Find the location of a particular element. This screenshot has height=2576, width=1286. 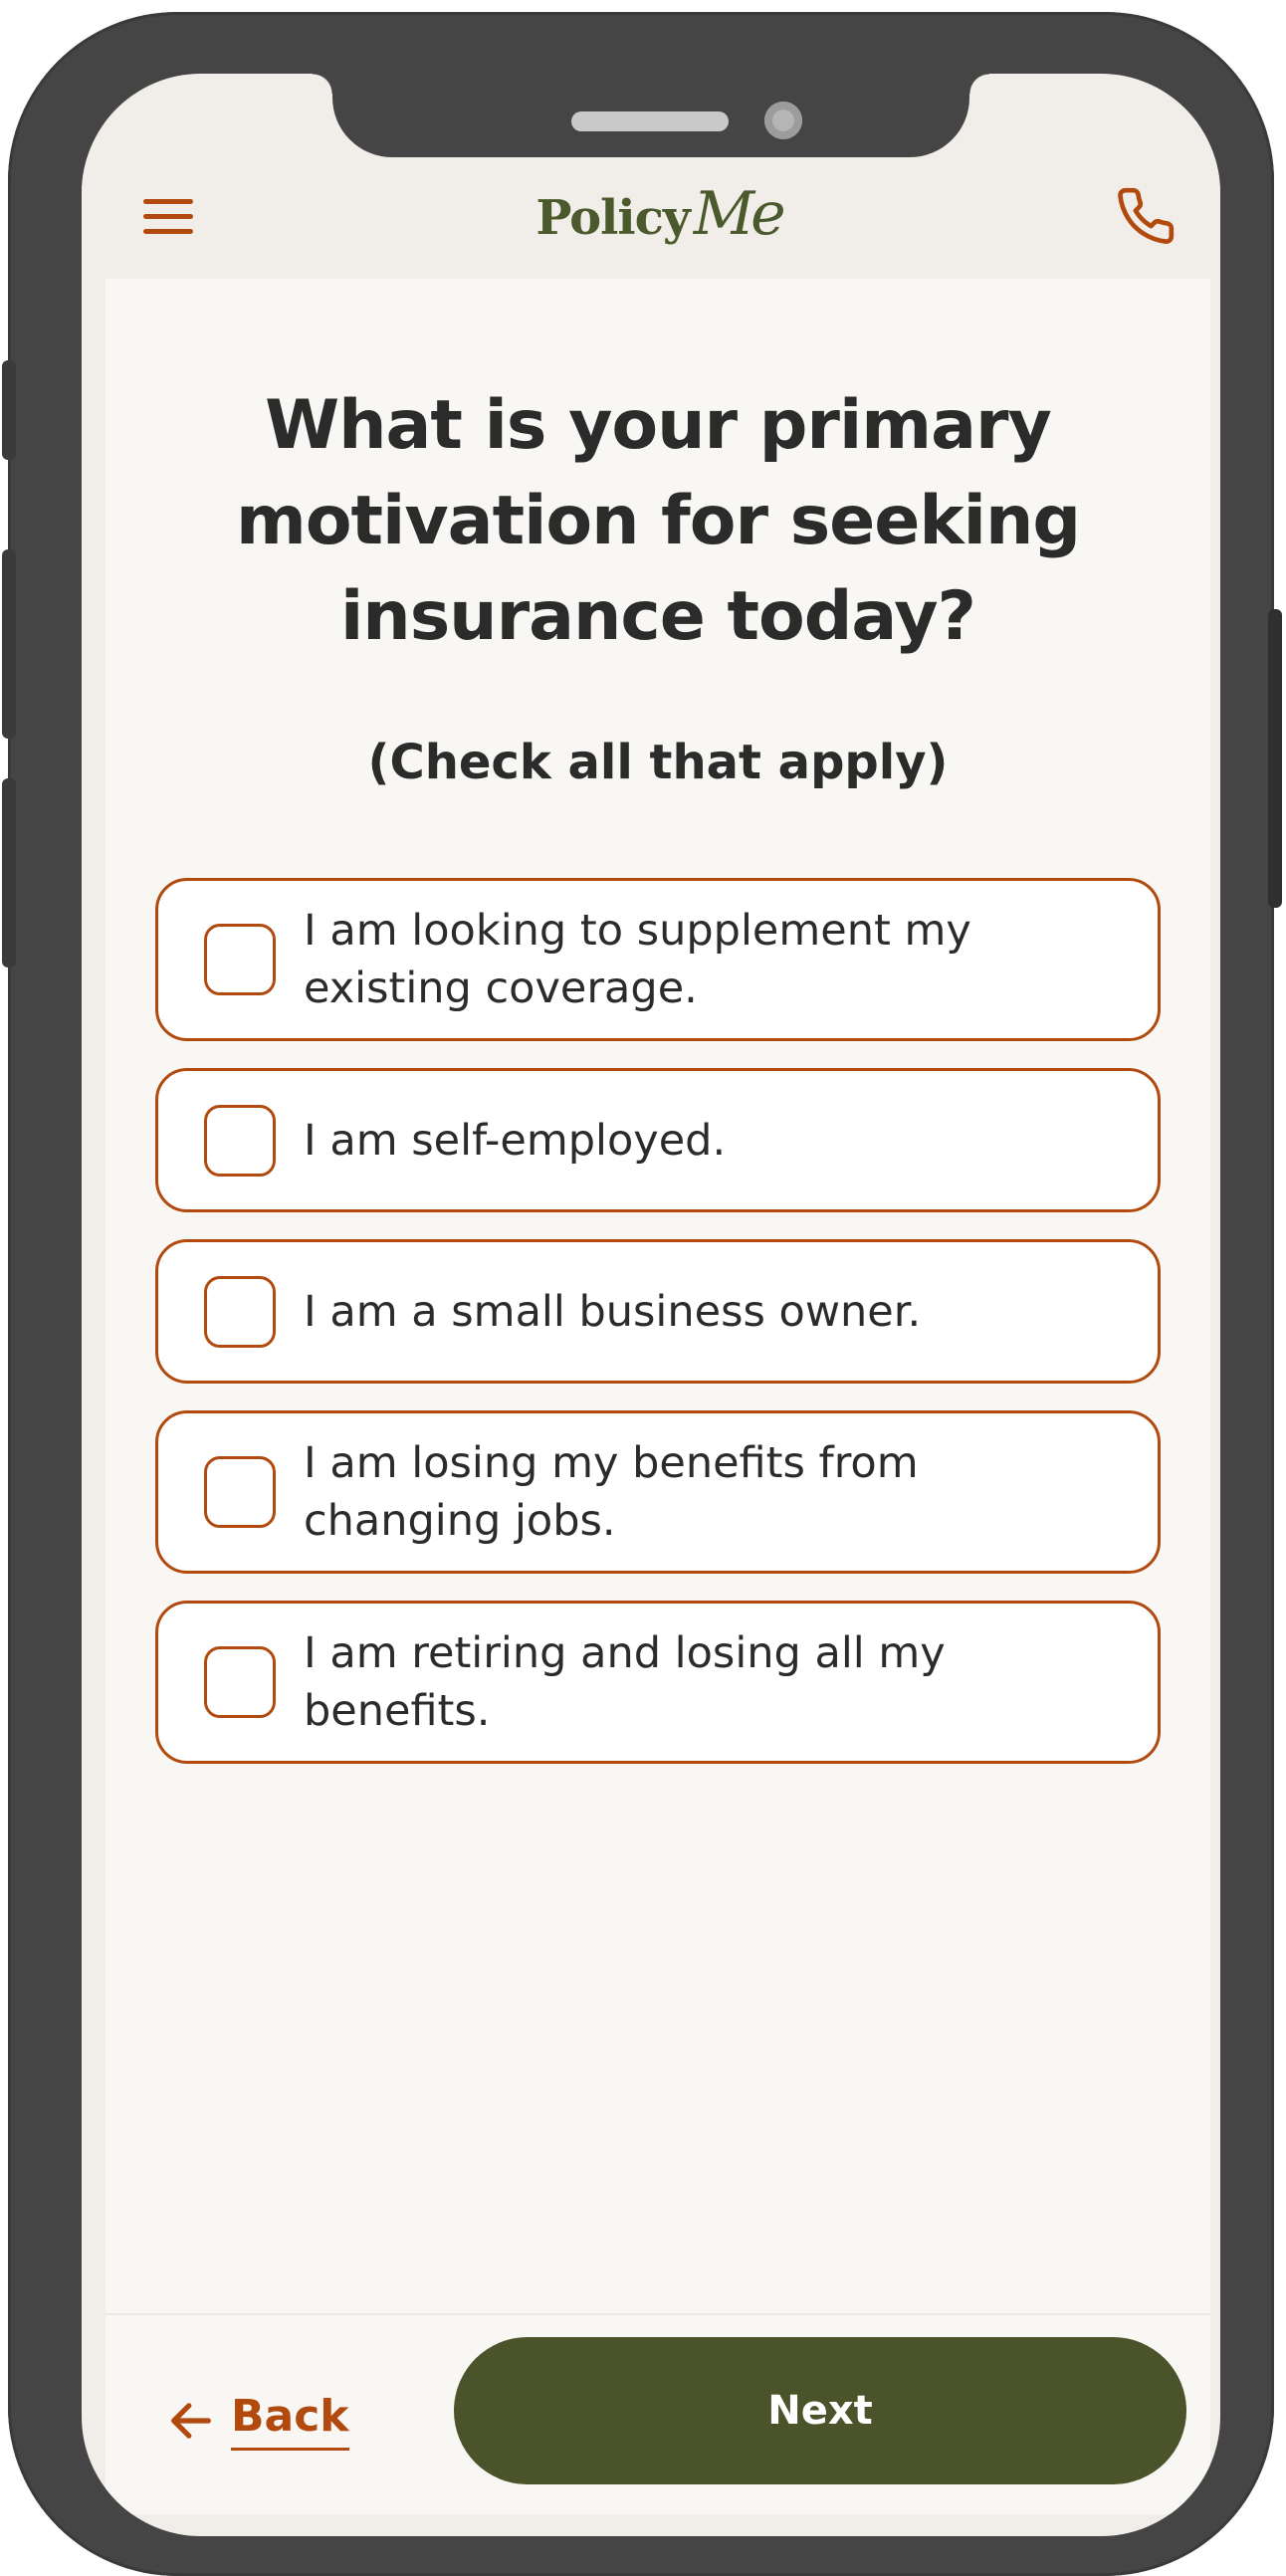

phone-icon is located at coordinates (1146, 216).